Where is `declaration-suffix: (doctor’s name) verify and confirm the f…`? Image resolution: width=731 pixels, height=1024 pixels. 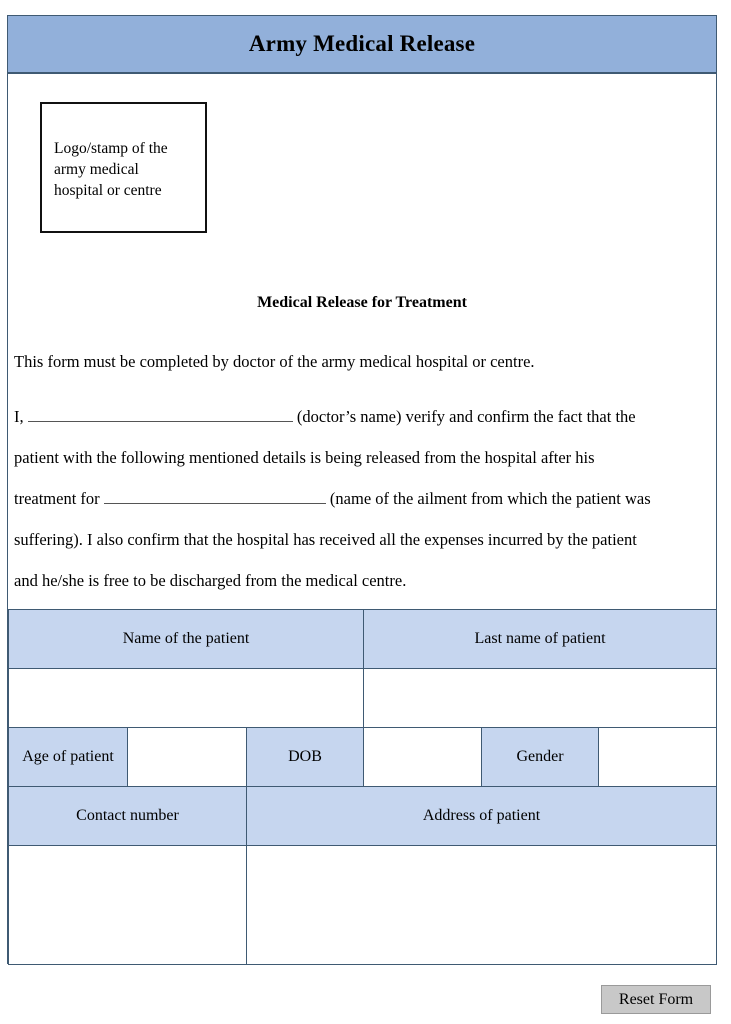
declaration-suffix: (doctor’s name) verify and confirm the f… is located at coordinates (466, 416).